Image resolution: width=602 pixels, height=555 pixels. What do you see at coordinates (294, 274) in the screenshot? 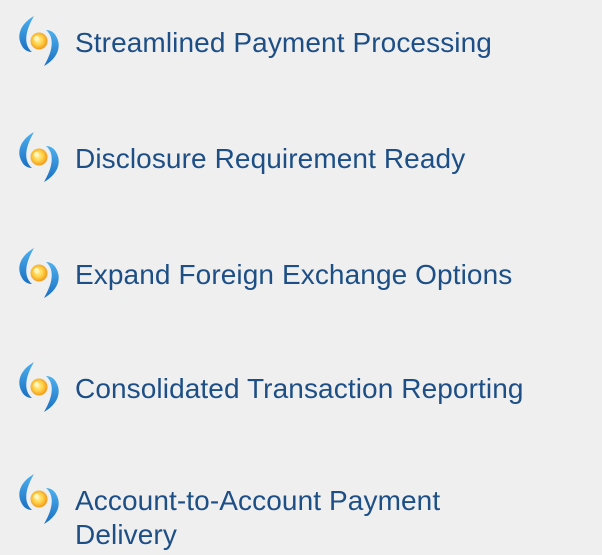
I see `feature-label: Expand Foreign Exchange Options` at bounding box center [294, 274].